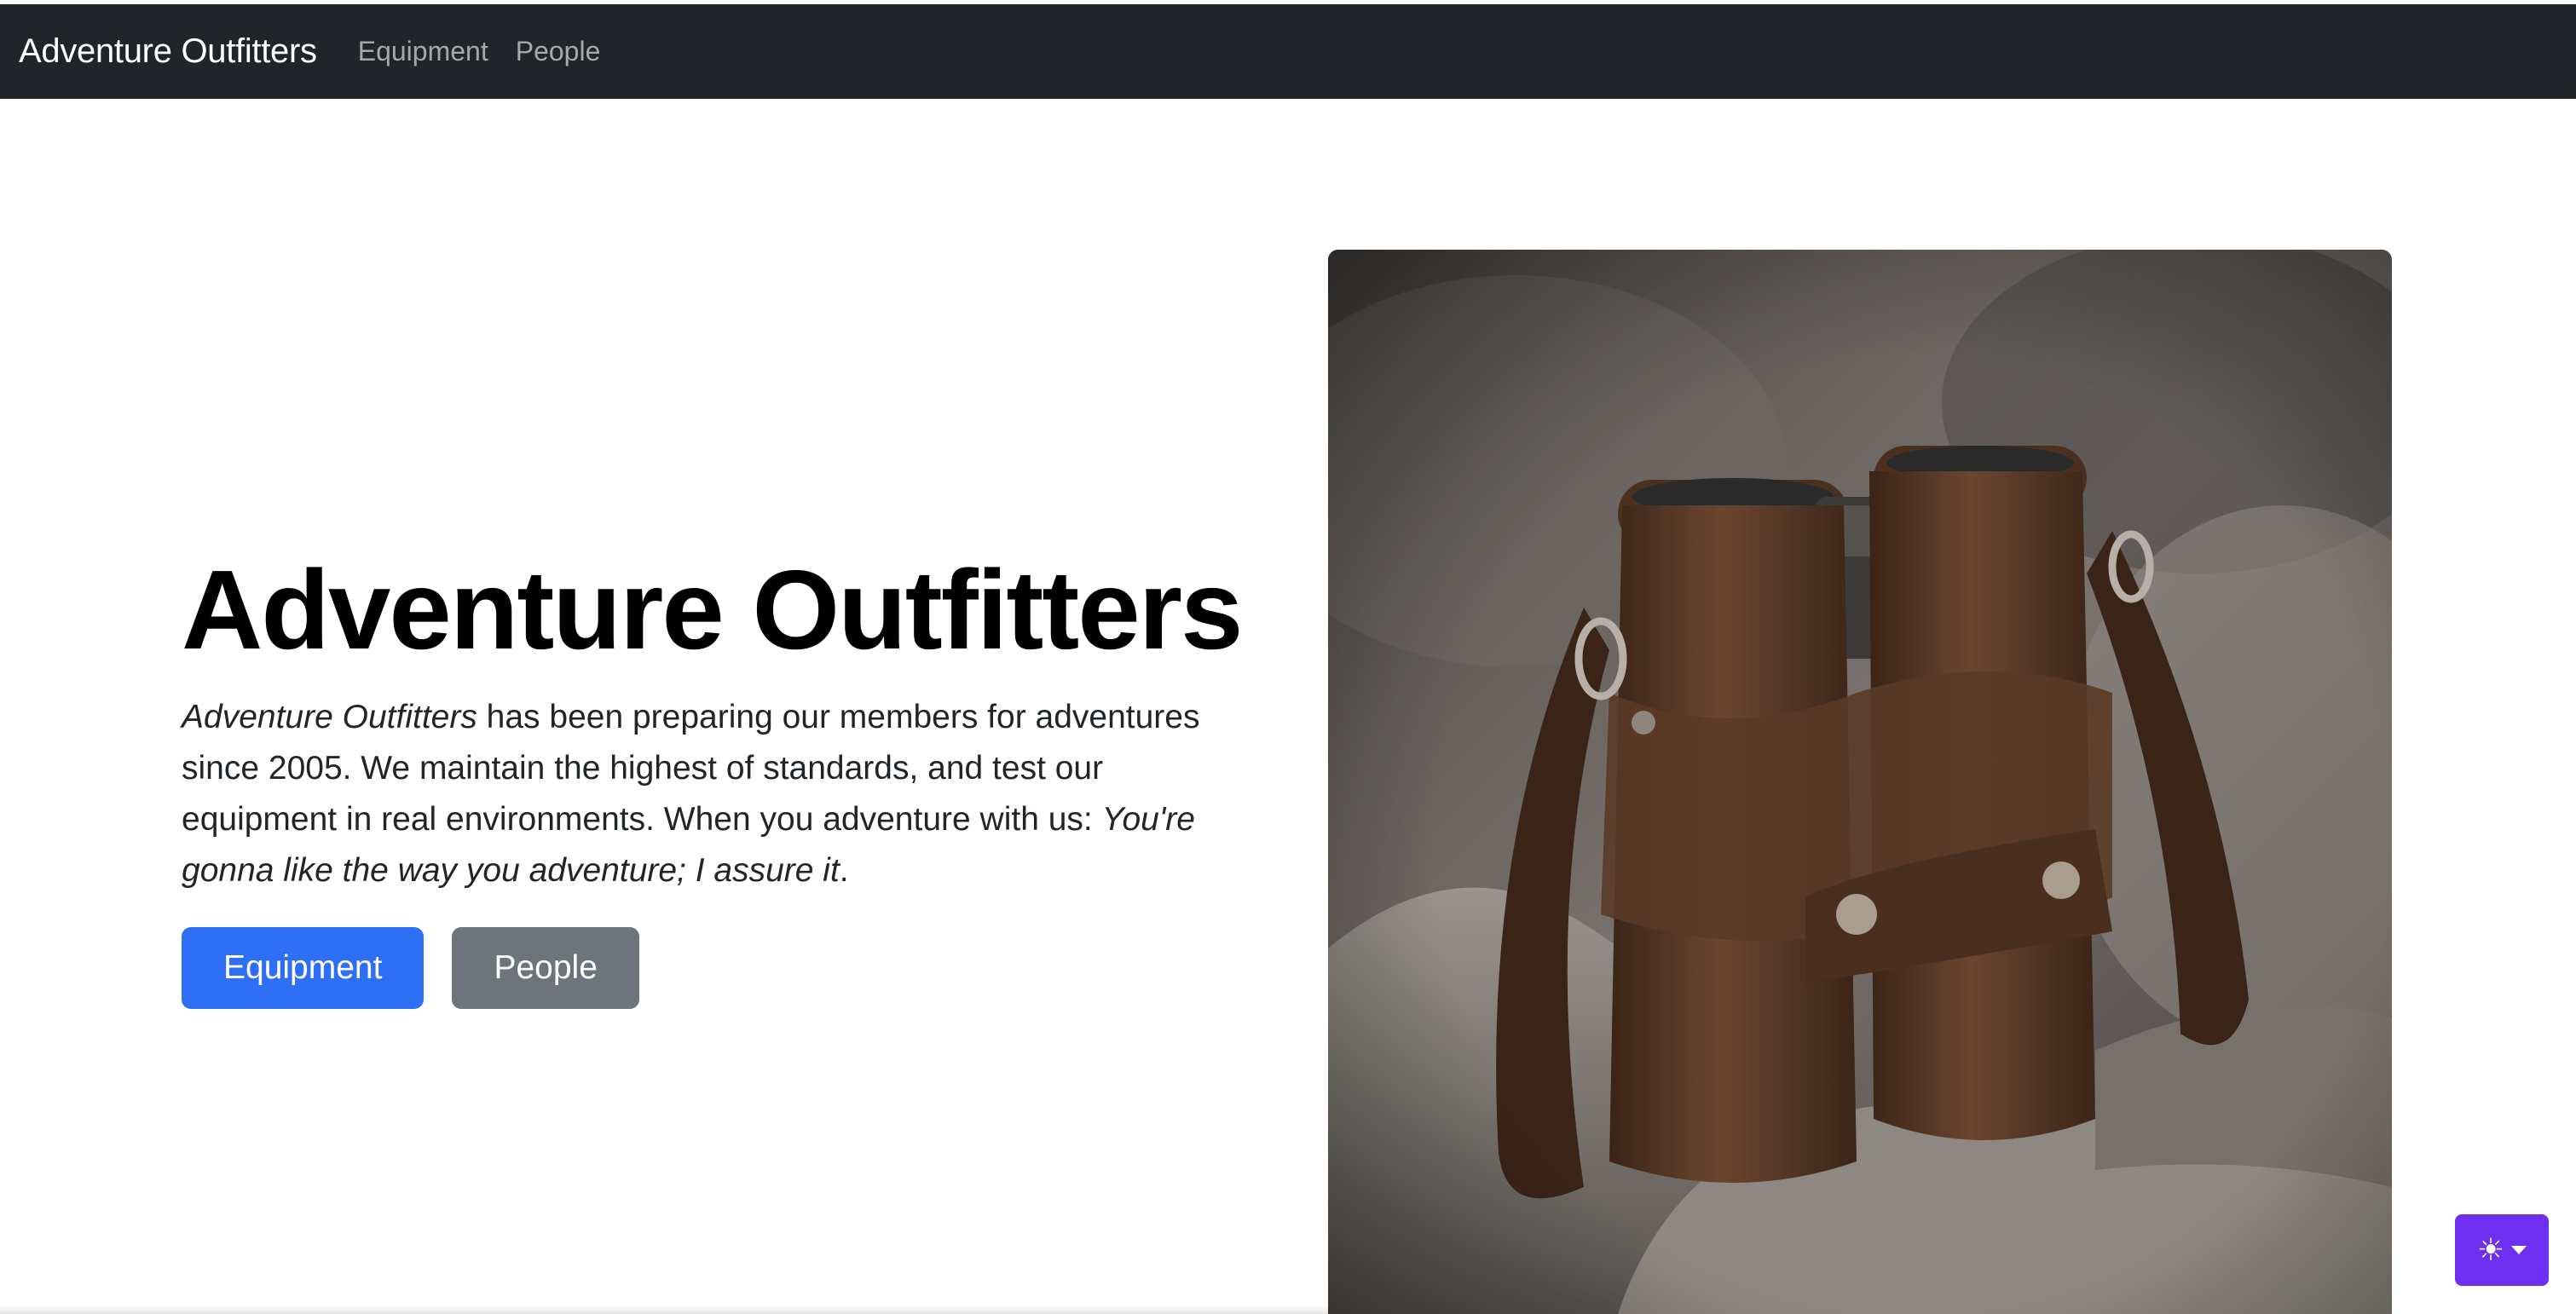  What do you see at coordinates (329, 717) in the screenshot?
I see `hero-description-lead: Adventure Outfitters` at bounding box center [329, 717].